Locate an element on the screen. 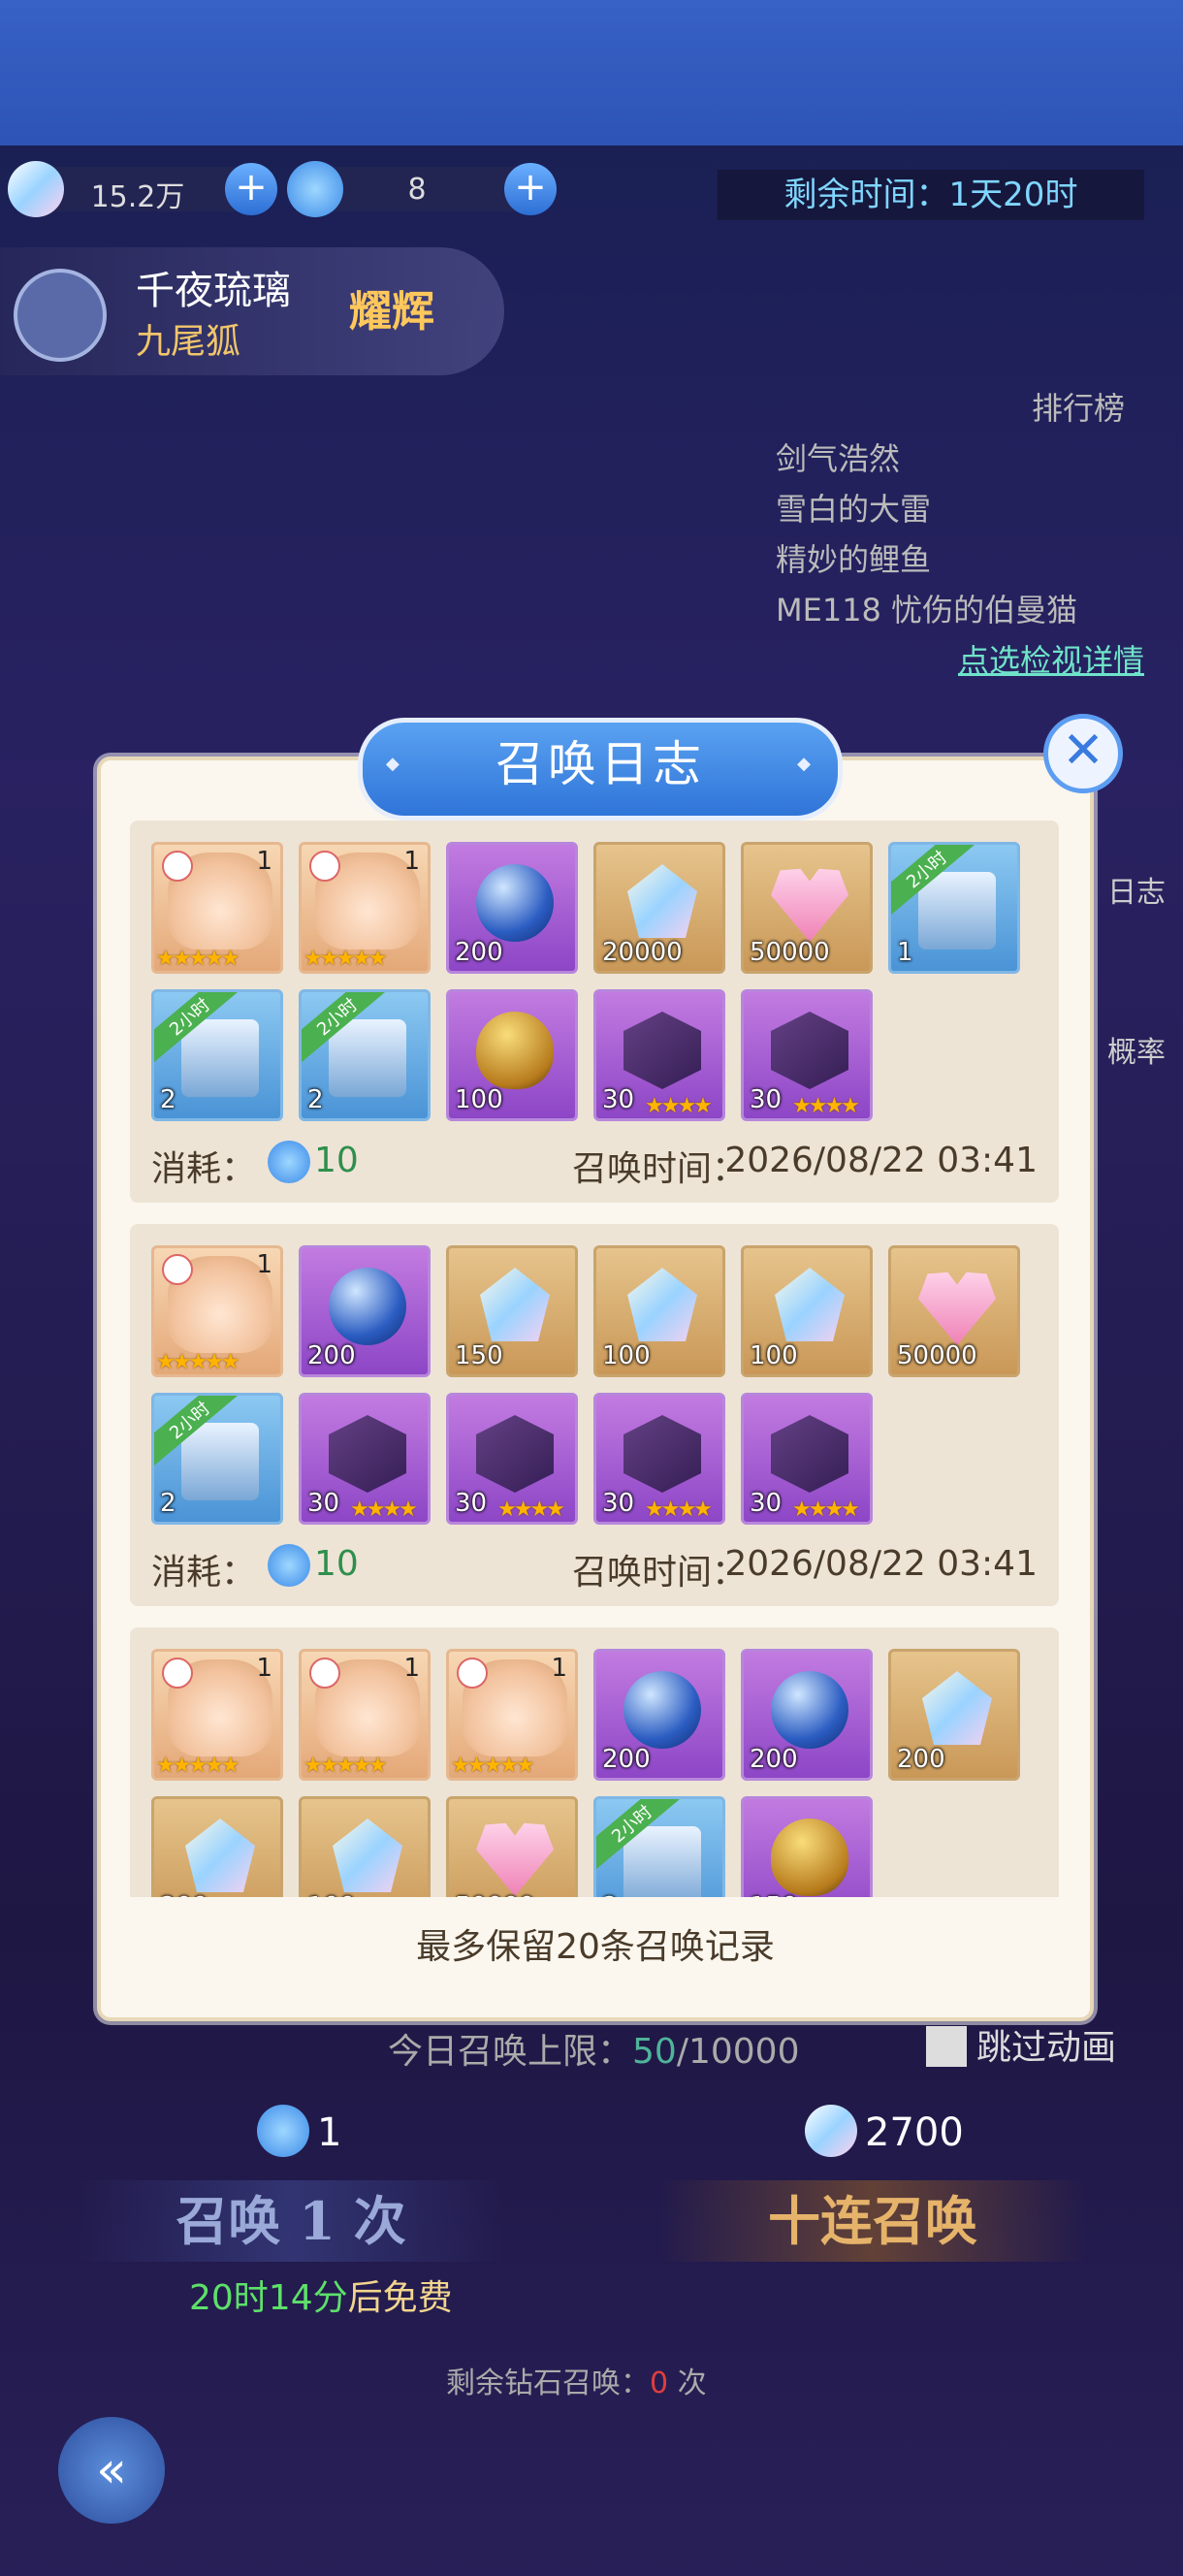  reward-item-egg: 100 is located at coordinates (512, 1055).